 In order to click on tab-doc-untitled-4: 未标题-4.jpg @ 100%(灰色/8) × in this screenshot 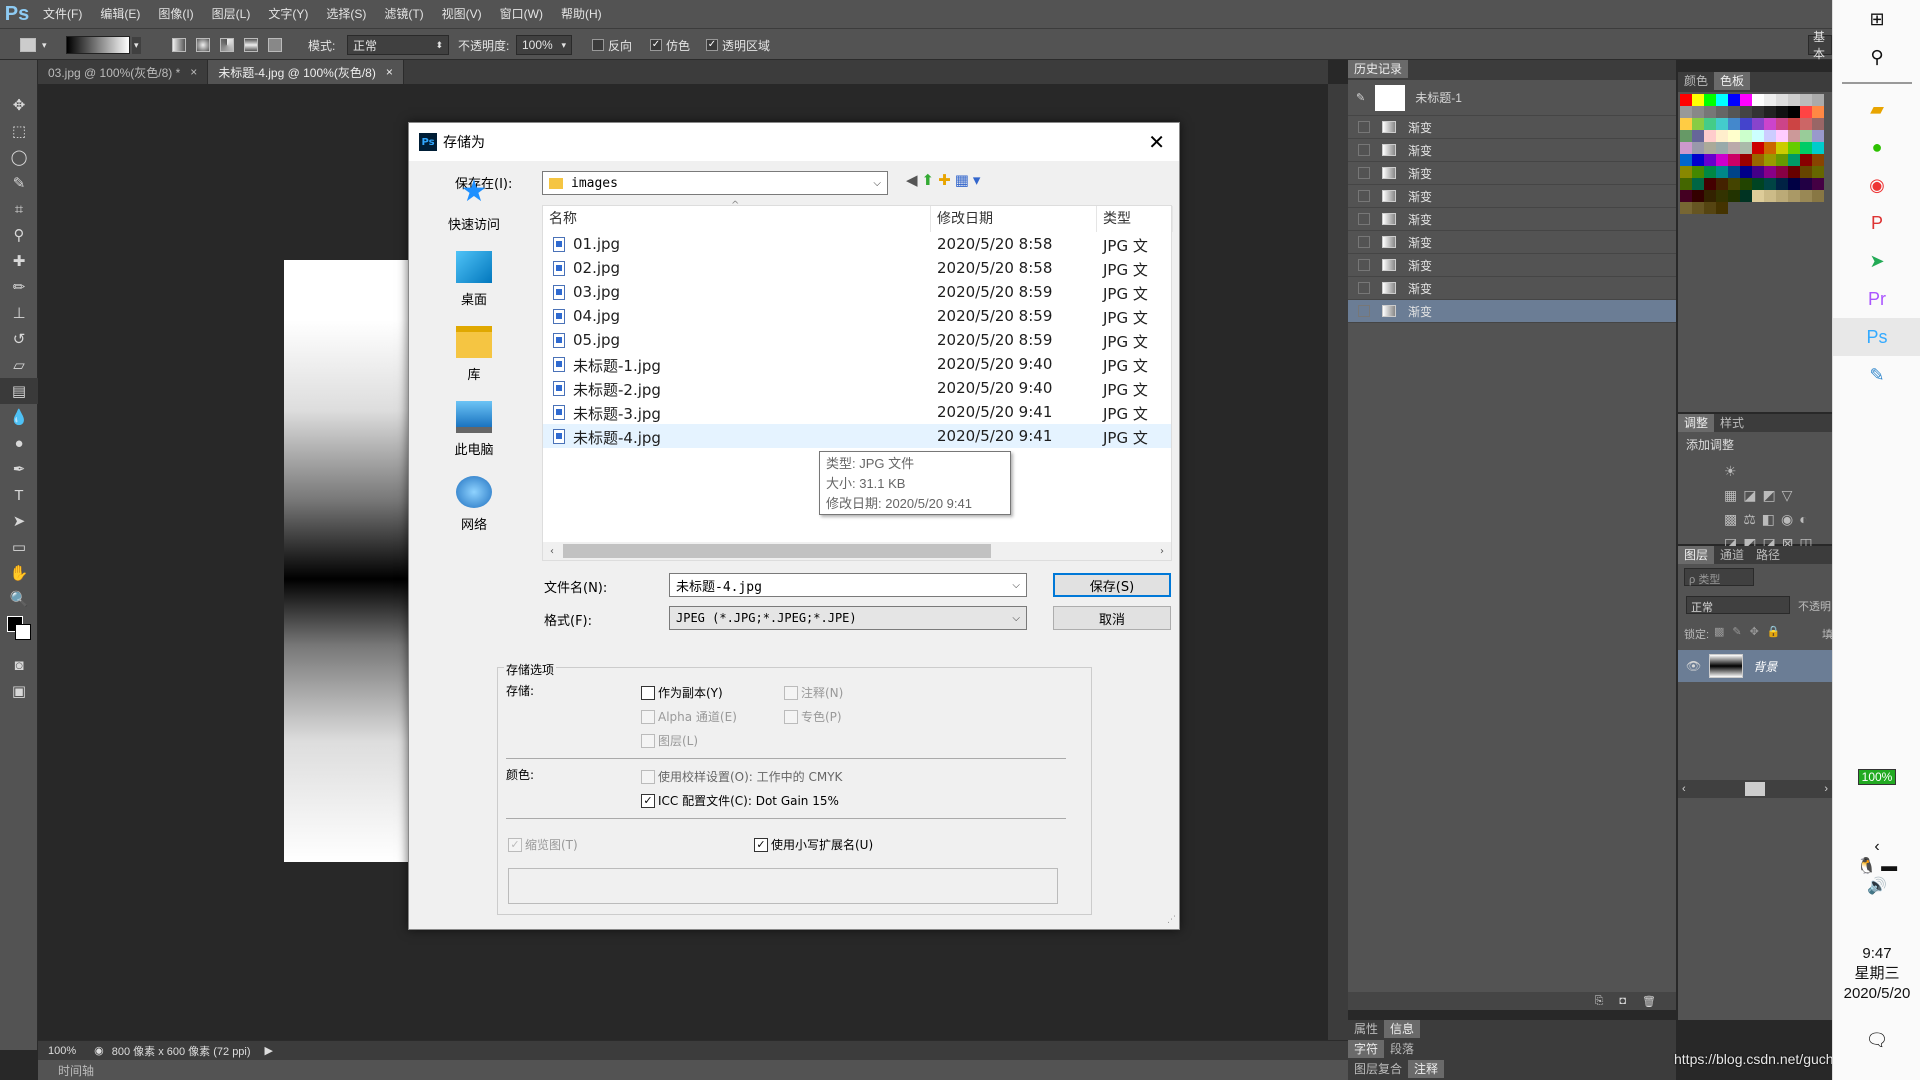, I will do `click(306, 72)`.